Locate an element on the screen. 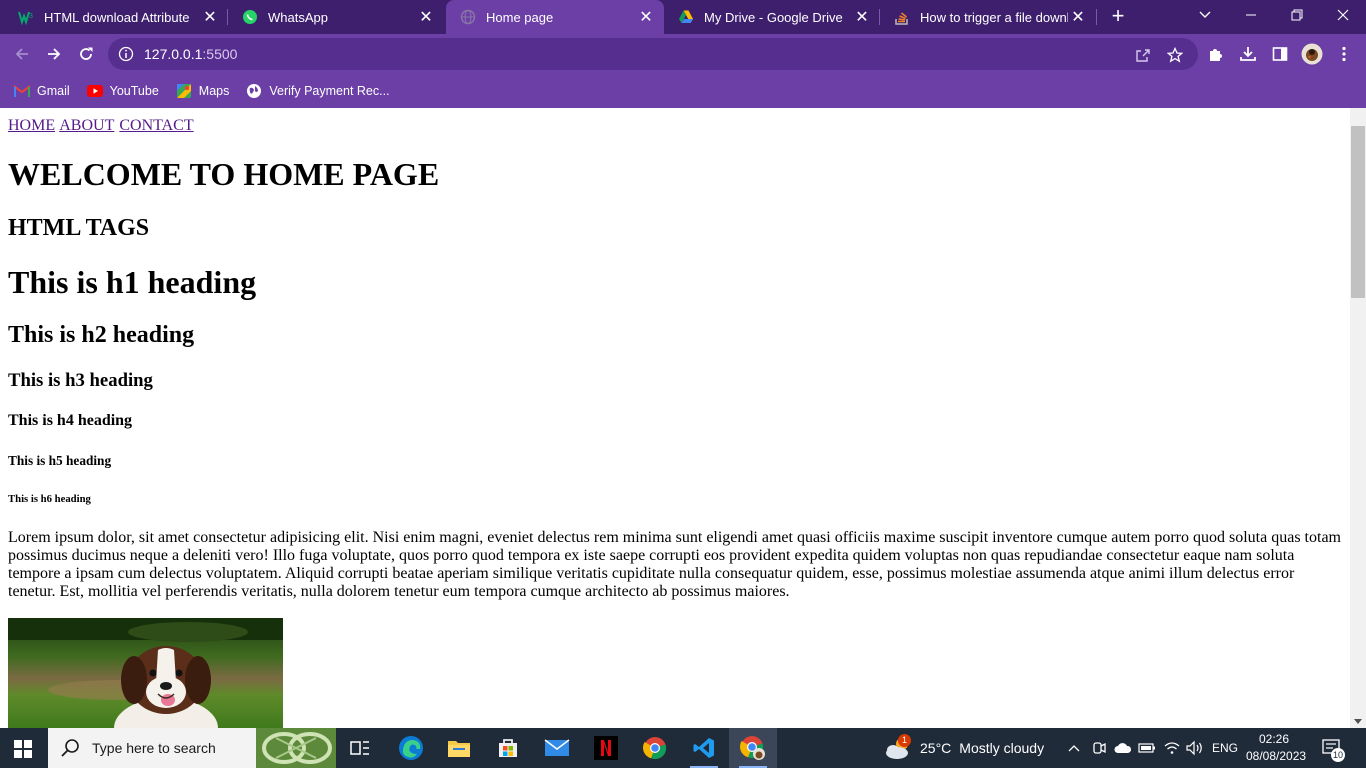 This screenshot has width=1366, height=768. h3-heading: This is h3 heading is located at coordinates (80, 380).